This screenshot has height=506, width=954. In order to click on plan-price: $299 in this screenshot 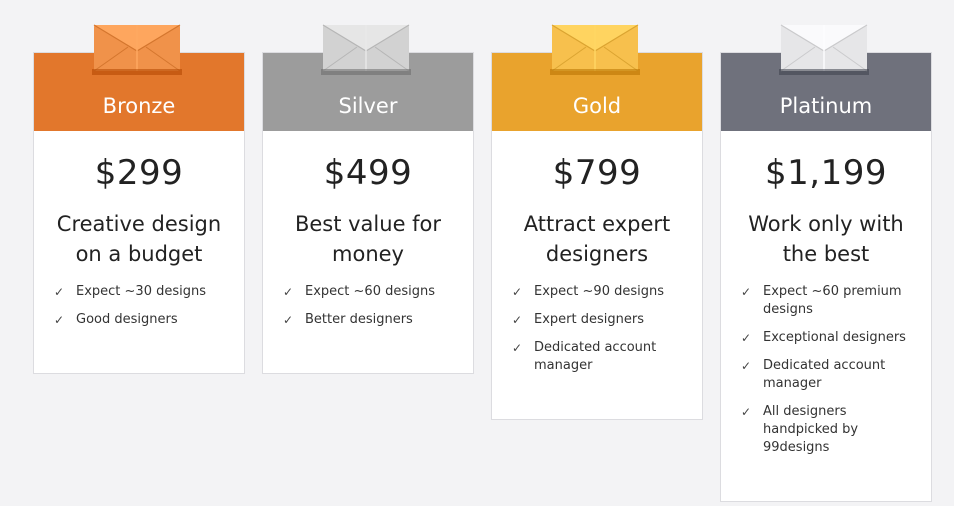, I will do `click(139, 173)`.